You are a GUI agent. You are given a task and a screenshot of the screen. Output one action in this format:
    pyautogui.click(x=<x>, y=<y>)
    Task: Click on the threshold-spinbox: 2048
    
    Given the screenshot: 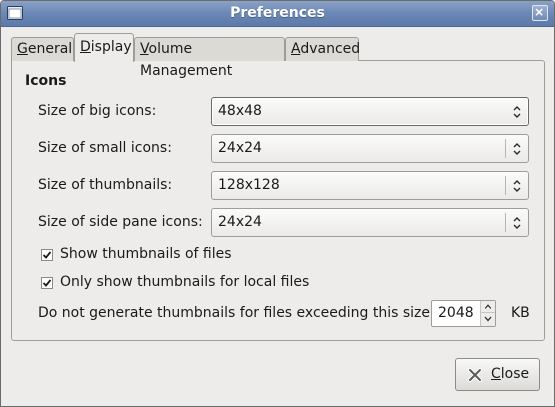 What is the action you would take?
    pyautogui.click(x=463, y=313)
    